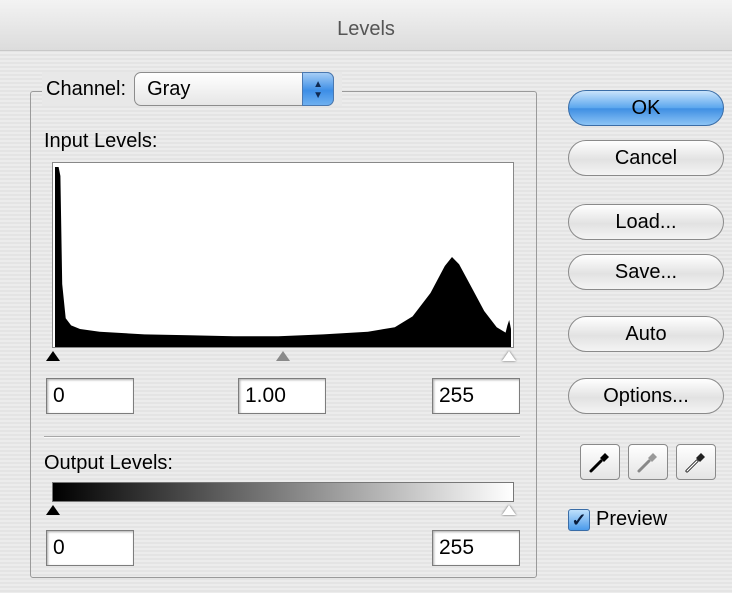  I want to click on black-eyedropper-icon, so click(599, 463).